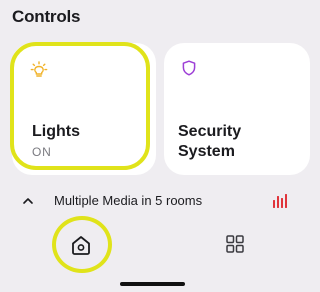  Describe the element at coordinates (81, 245) in the screenshot. I see `home-icon` at that location.